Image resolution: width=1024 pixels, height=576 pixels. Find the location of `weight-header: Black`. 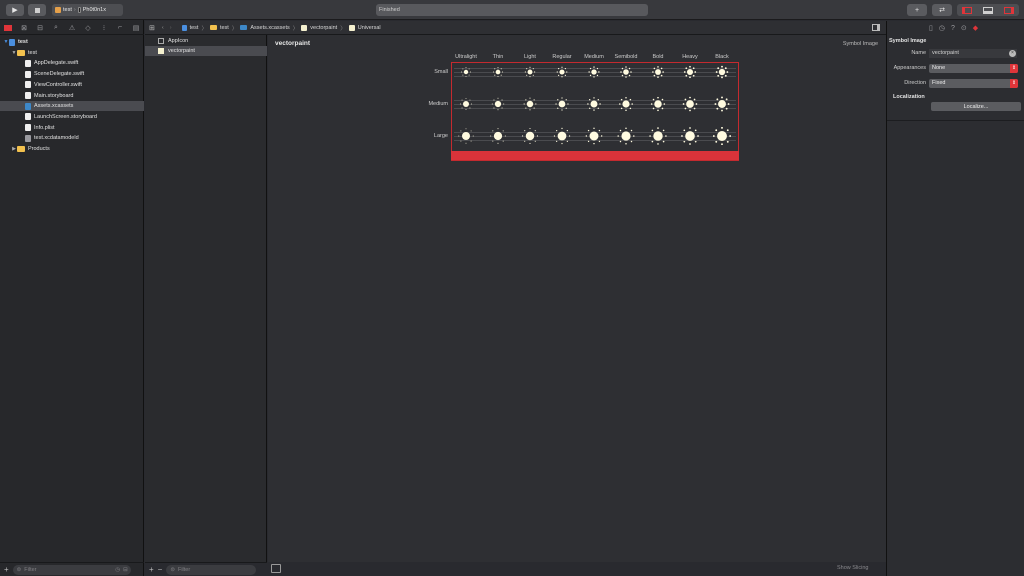

weight-header: Black is located at coordinates (722, 57).